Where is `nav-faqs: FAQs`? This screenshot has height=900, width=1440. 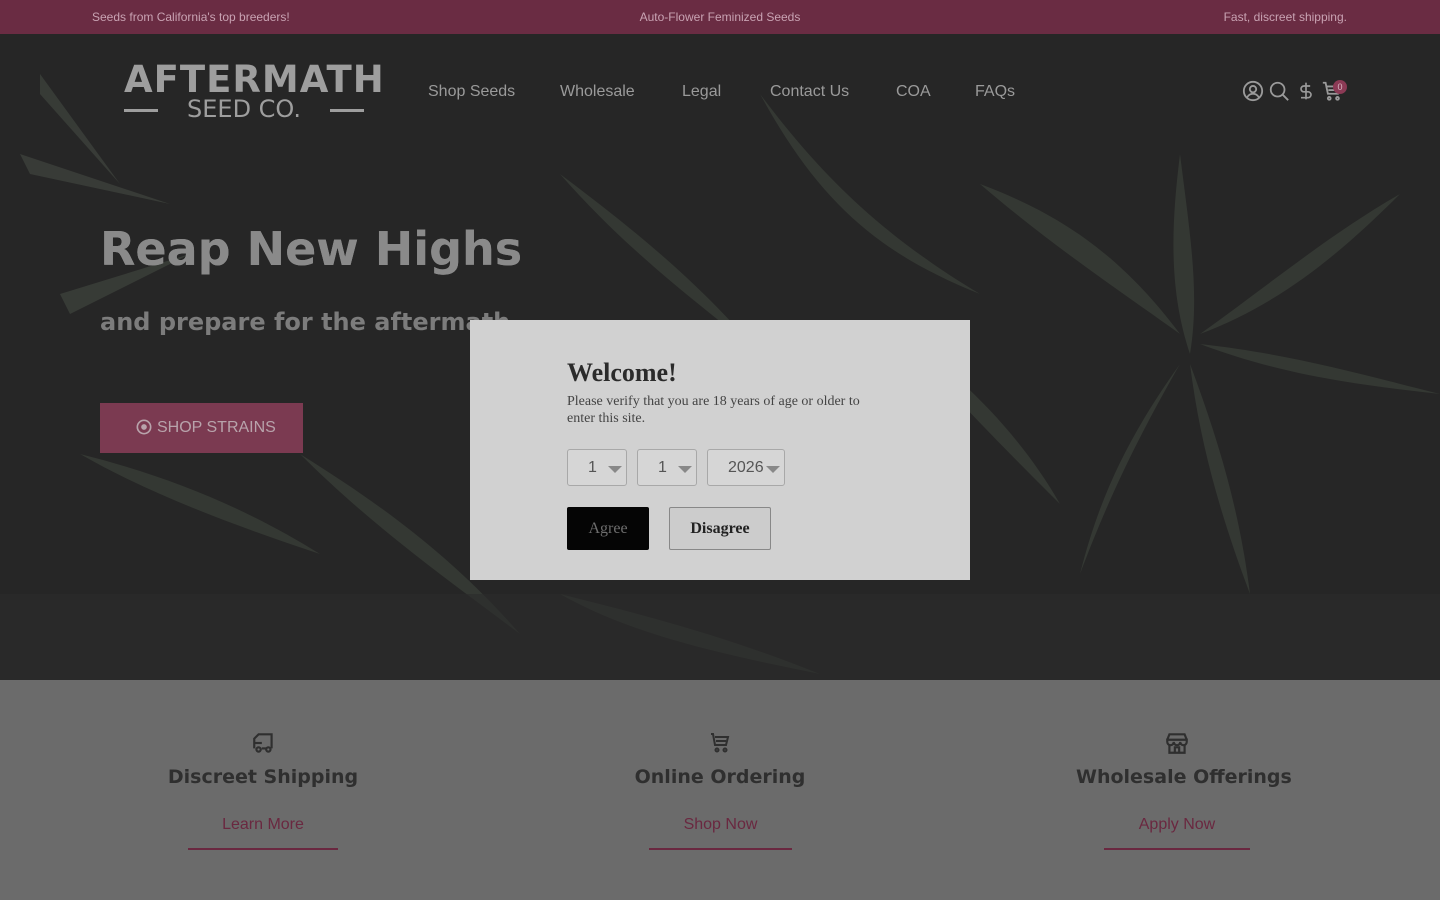
nav-faqs: FAQs is located at coordinates (995, 93).